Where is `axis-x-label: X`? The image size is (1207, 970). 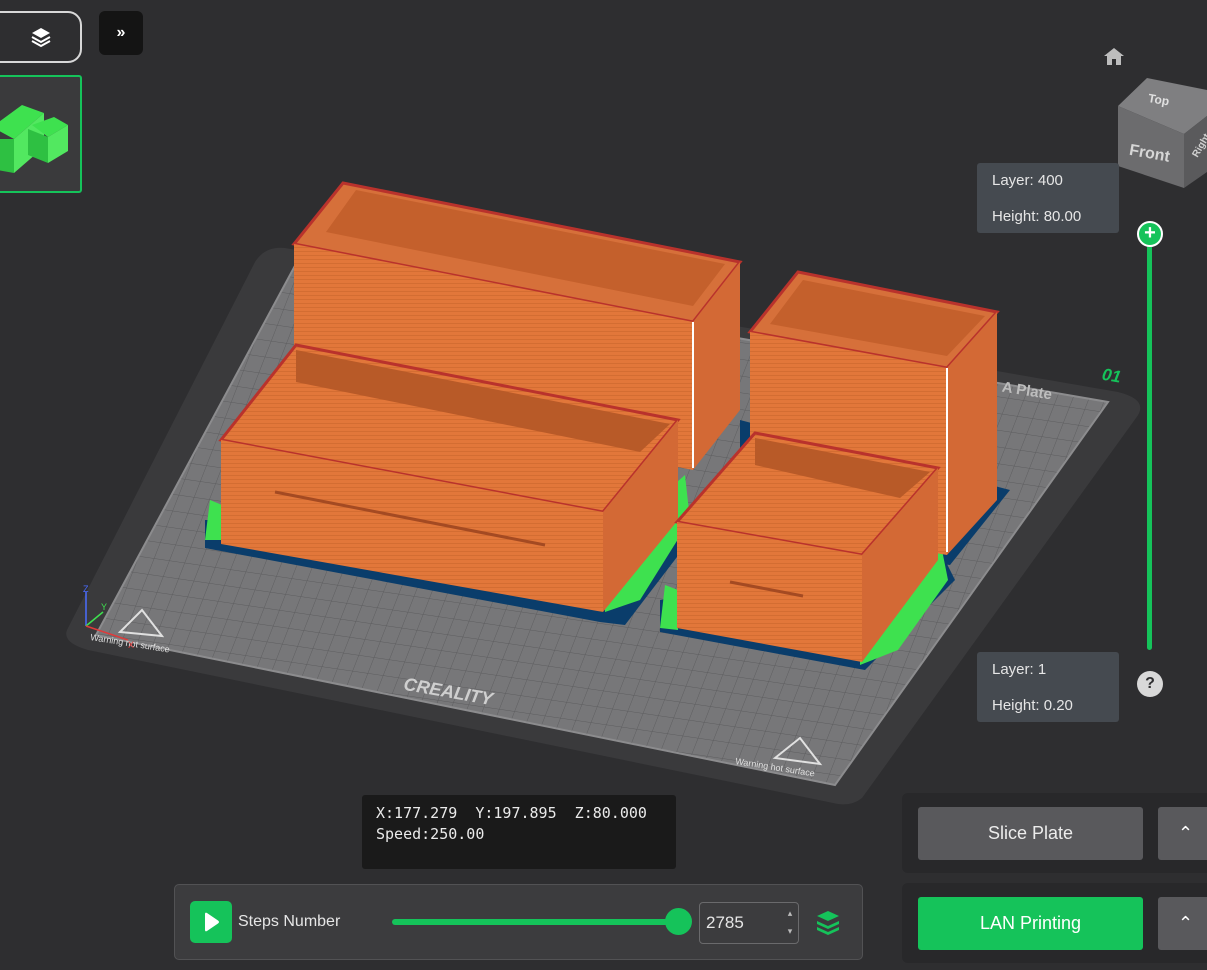 axis-x-label: X is located at coordinates (131, 645).